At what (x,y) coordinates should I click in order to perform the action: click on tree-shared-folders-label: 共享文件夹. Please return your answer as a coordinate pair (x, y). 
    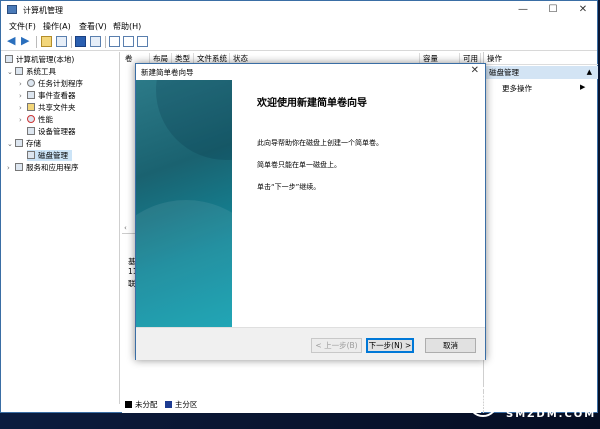
    Looking at the image, I should click on (57, 107).